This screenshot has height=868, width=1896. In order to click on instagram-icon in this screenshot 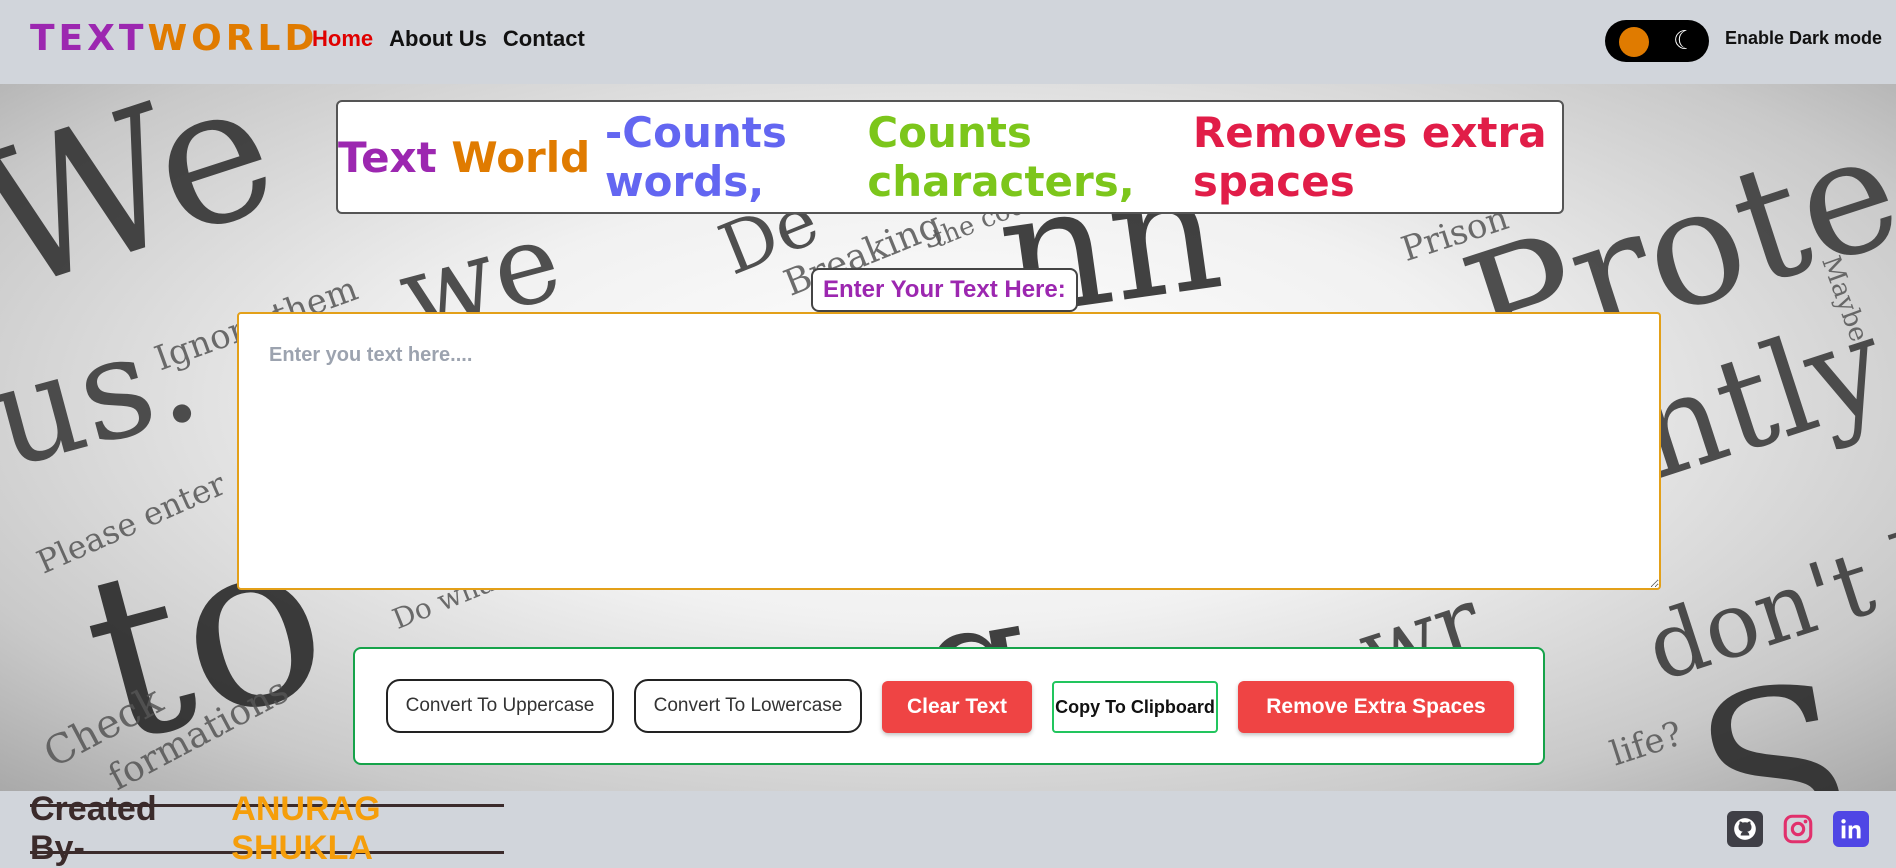, I will do `click(1798, 829)`.